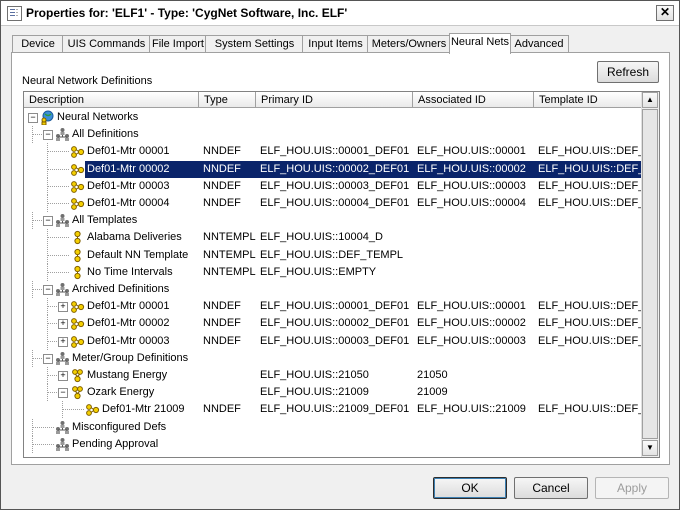 The width and height of the screenshot is (680, 510). What do you see at coordinates (333, 289) in the screenshot?
I see `tree-row: − Archived Definitions` at bounding box center [333, 289].